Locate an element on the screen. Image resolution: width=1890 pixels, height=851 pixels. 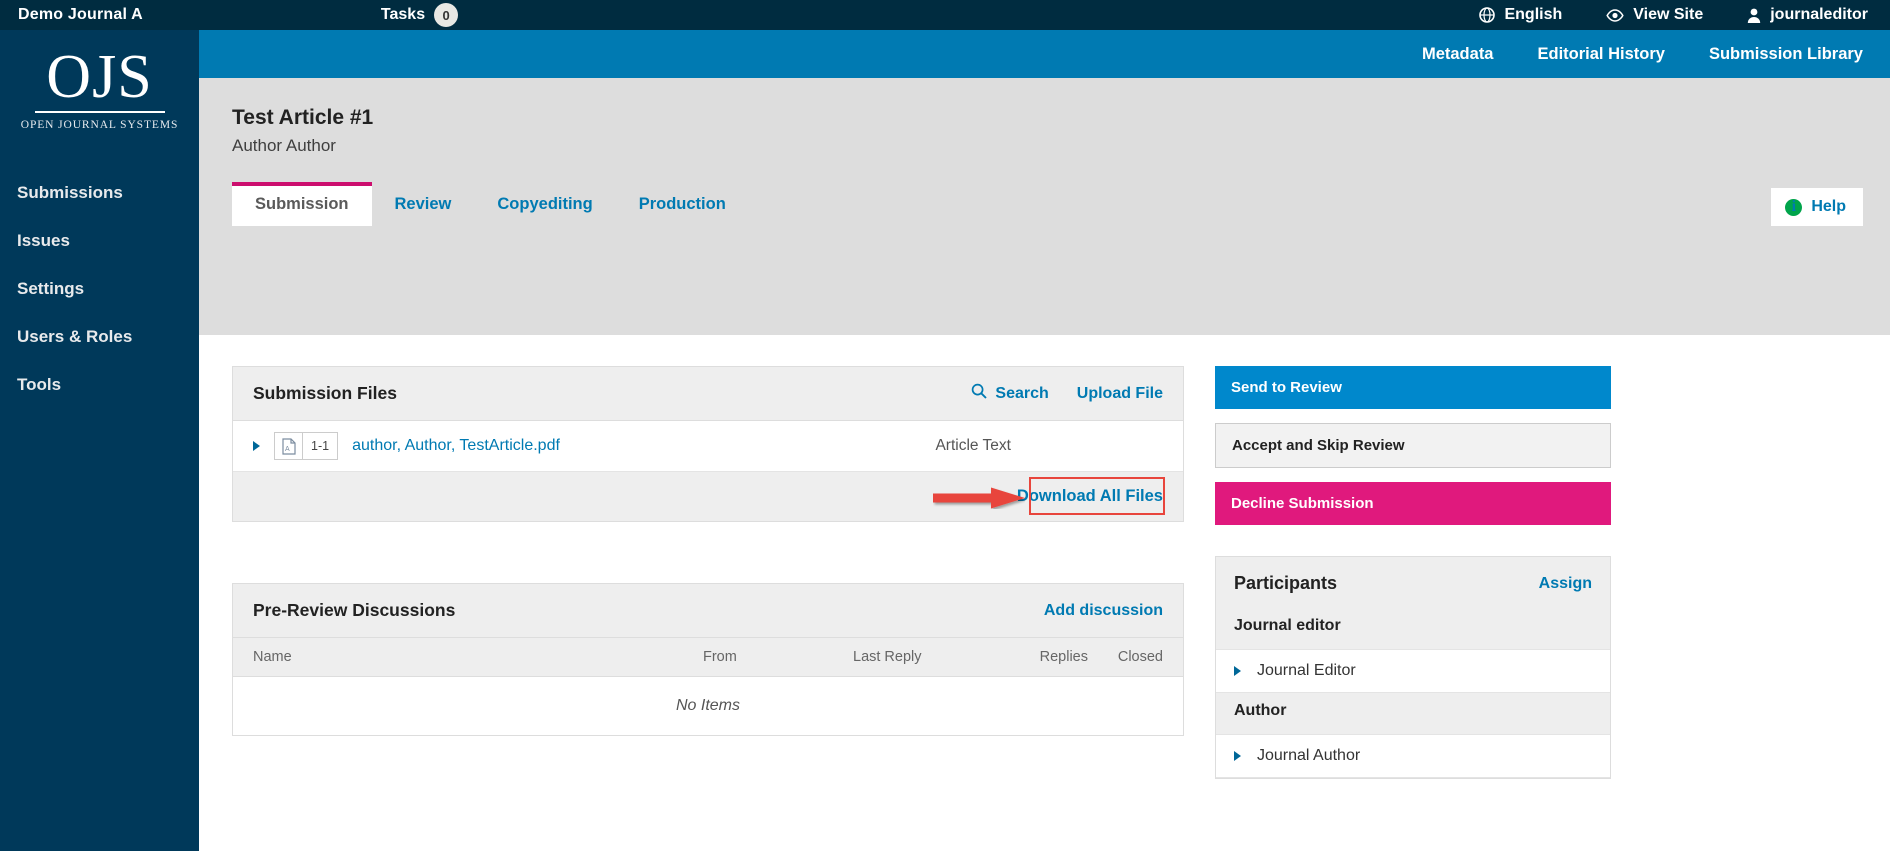
svg-text: A is located at coordinates (287, 449).